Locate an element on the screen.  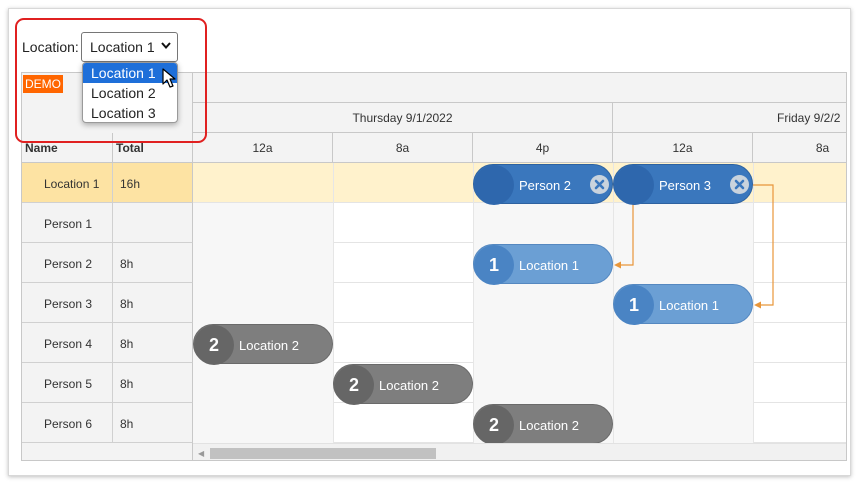
event-label: Person 2 is located at coordinates (545, 185).